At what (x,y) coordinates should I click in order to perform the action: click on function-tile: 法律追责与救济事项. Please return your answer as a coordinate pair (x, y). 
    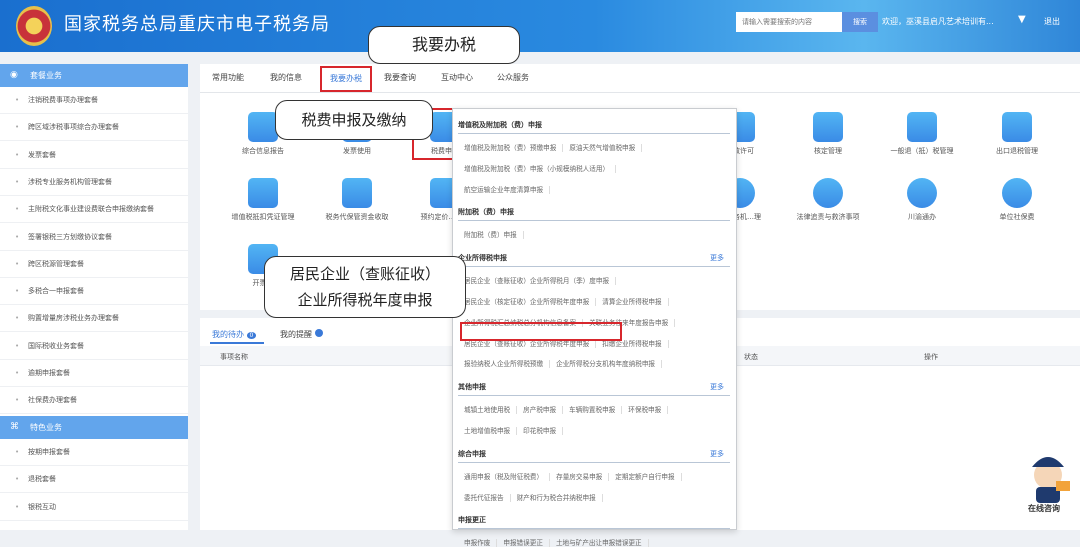
    Looking at the image, I should click on (828, 200).